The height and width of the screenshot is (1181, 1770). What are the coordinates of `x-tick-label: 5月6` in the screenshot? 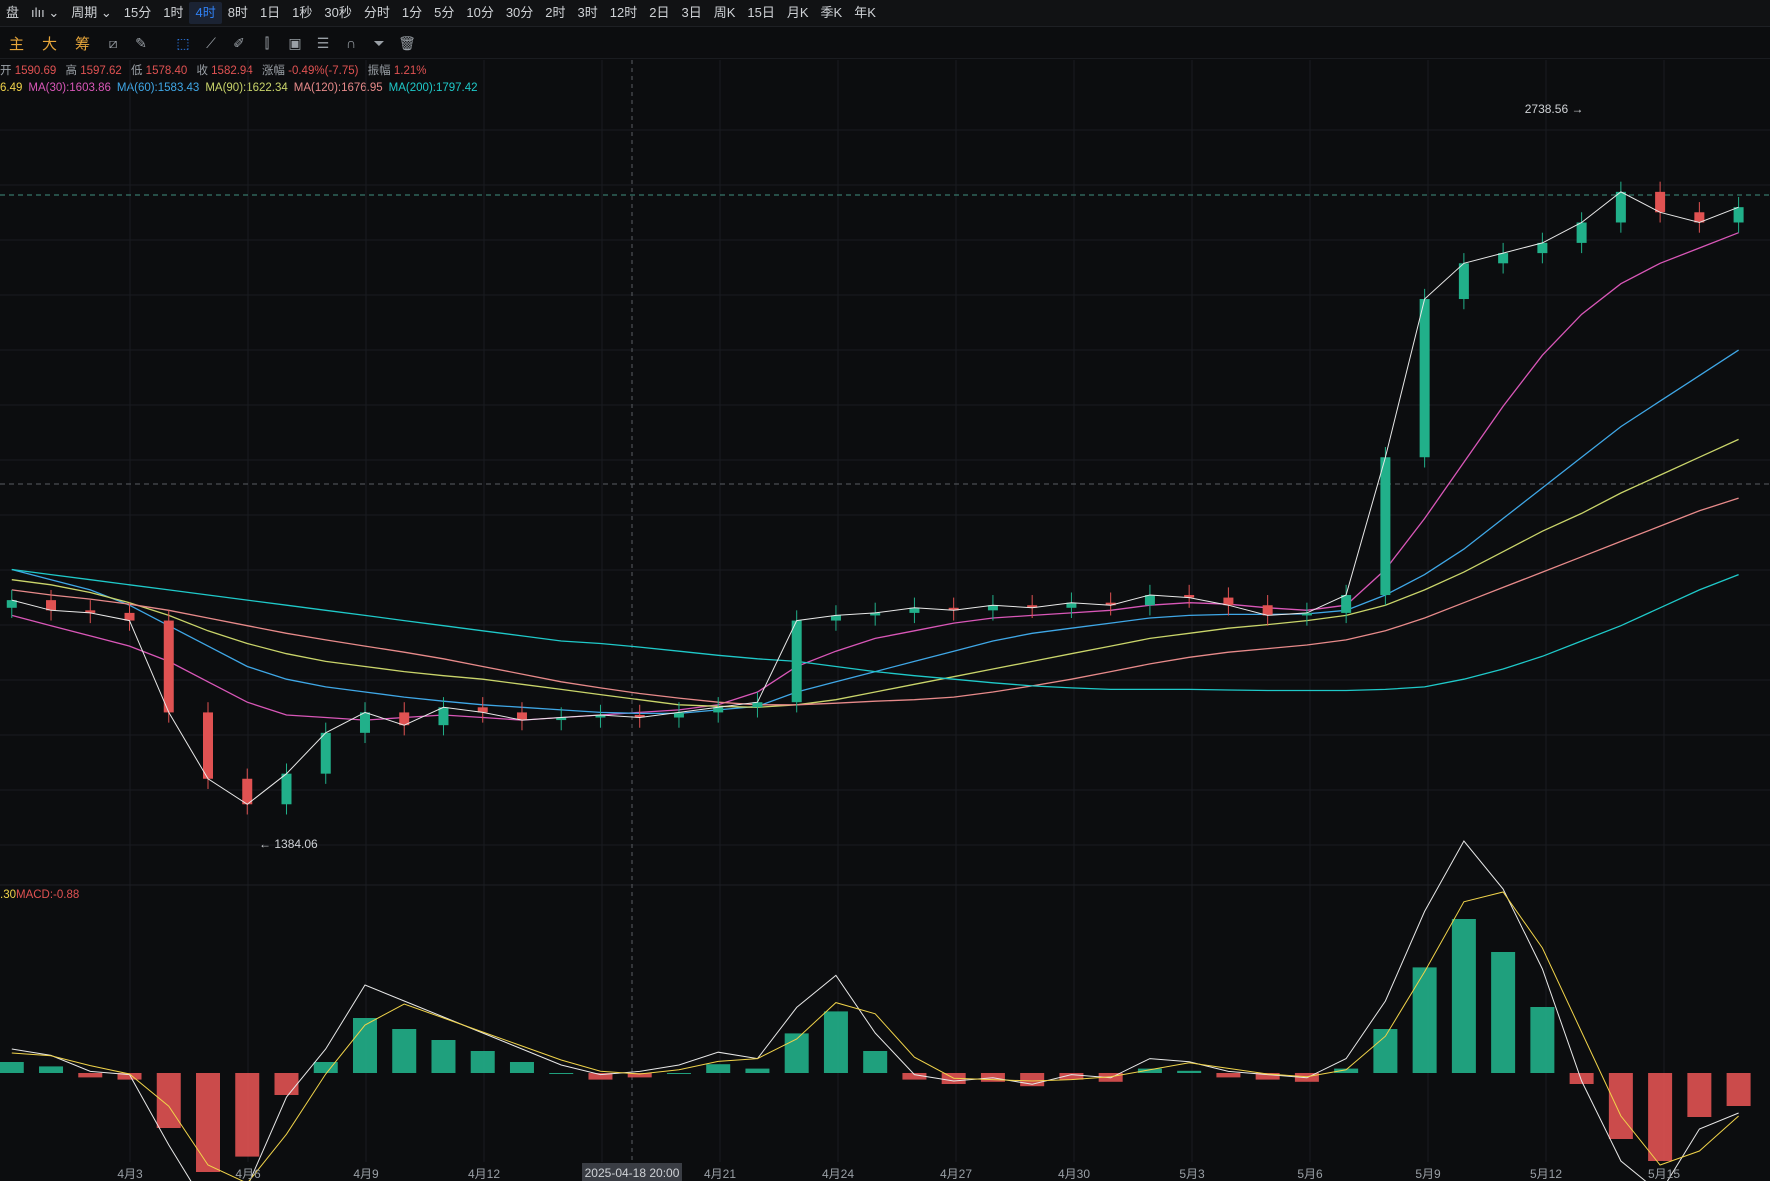 It's located at (1310, 1174).